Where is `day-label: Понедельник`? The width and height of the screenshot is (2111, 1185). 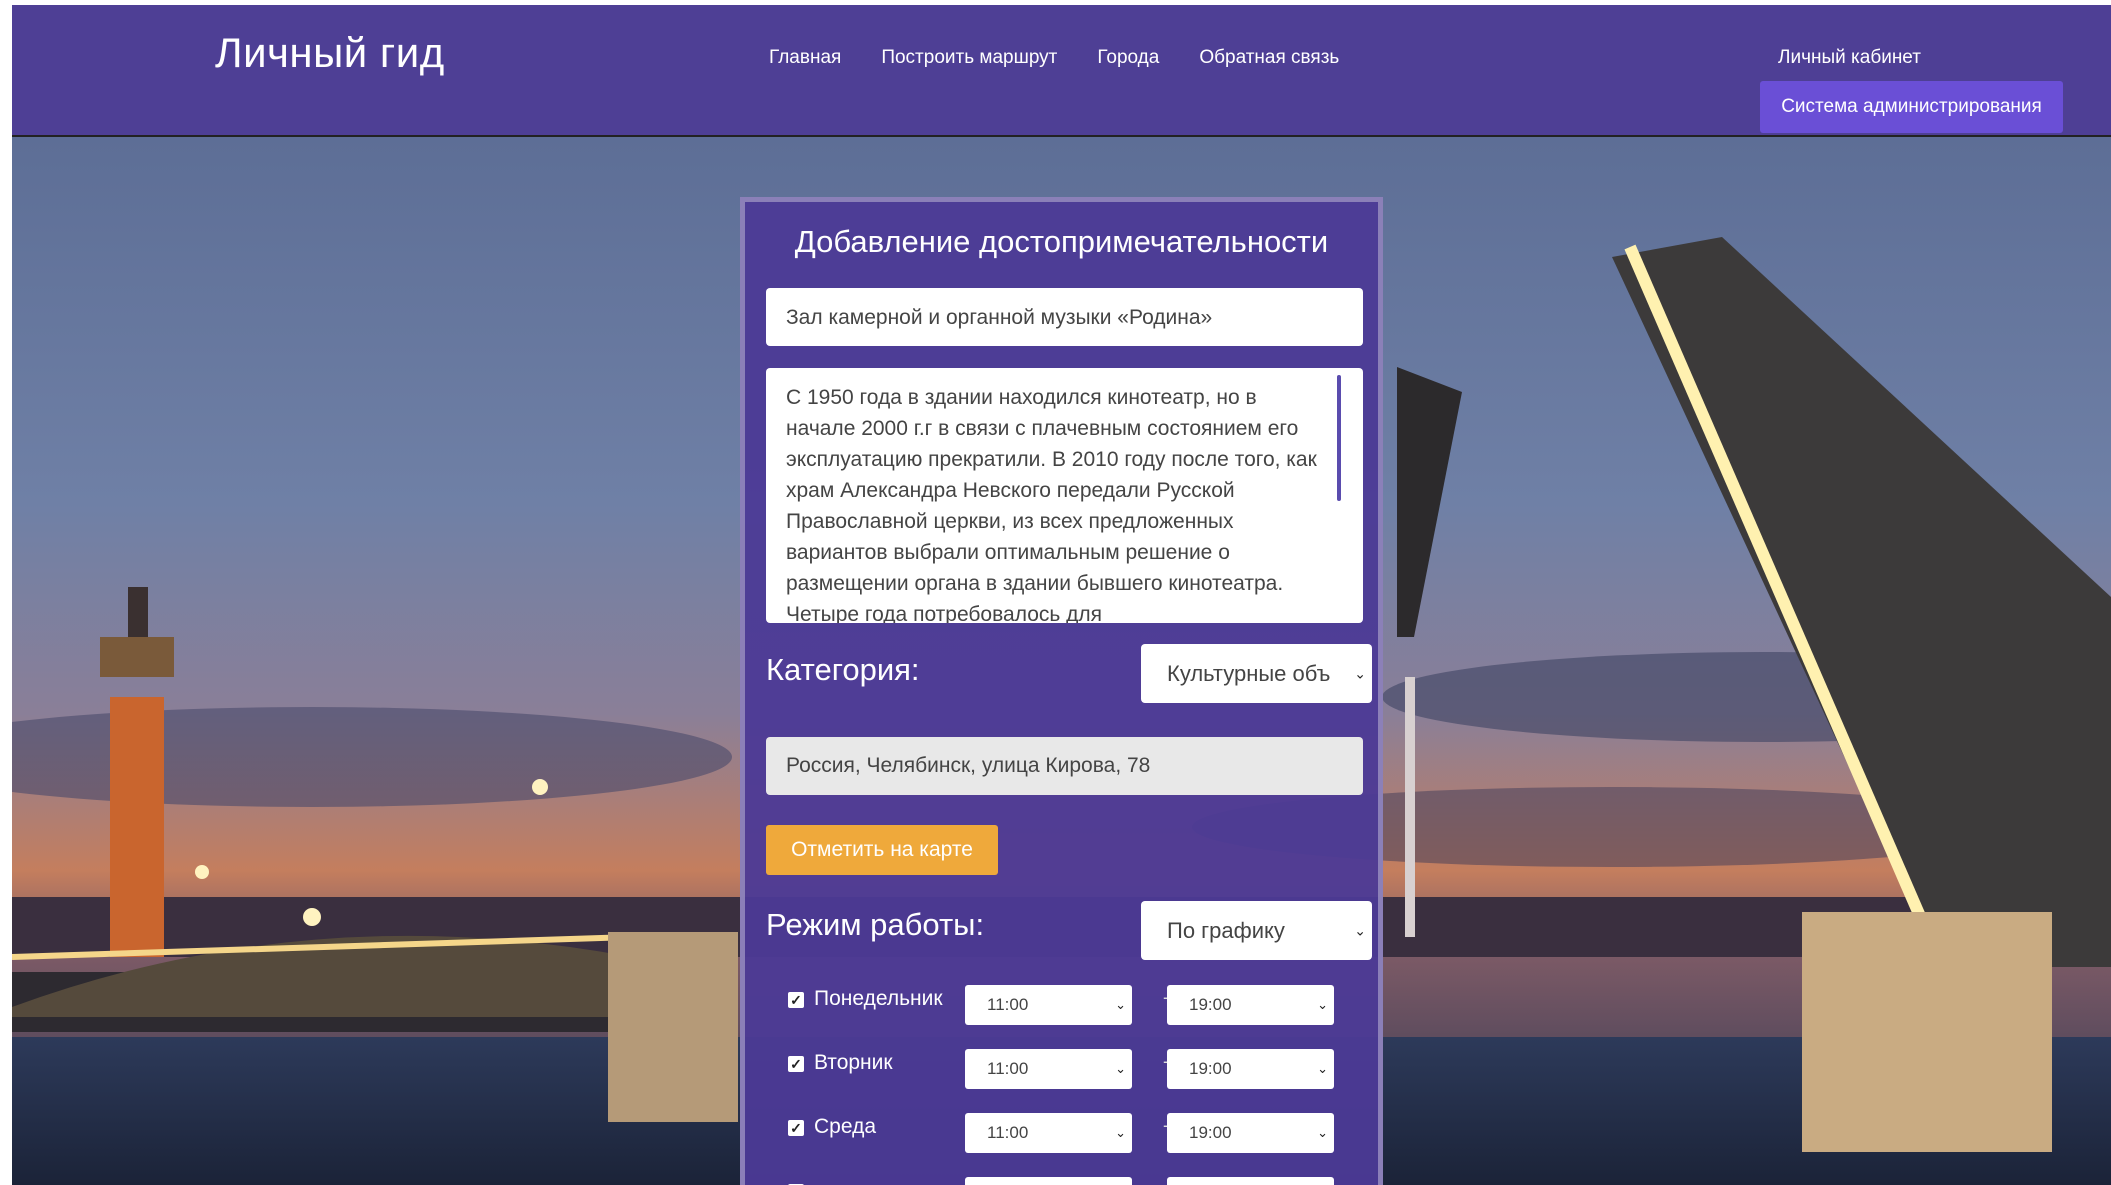 day-label: Понедельник is located at coordinates (878, 998).